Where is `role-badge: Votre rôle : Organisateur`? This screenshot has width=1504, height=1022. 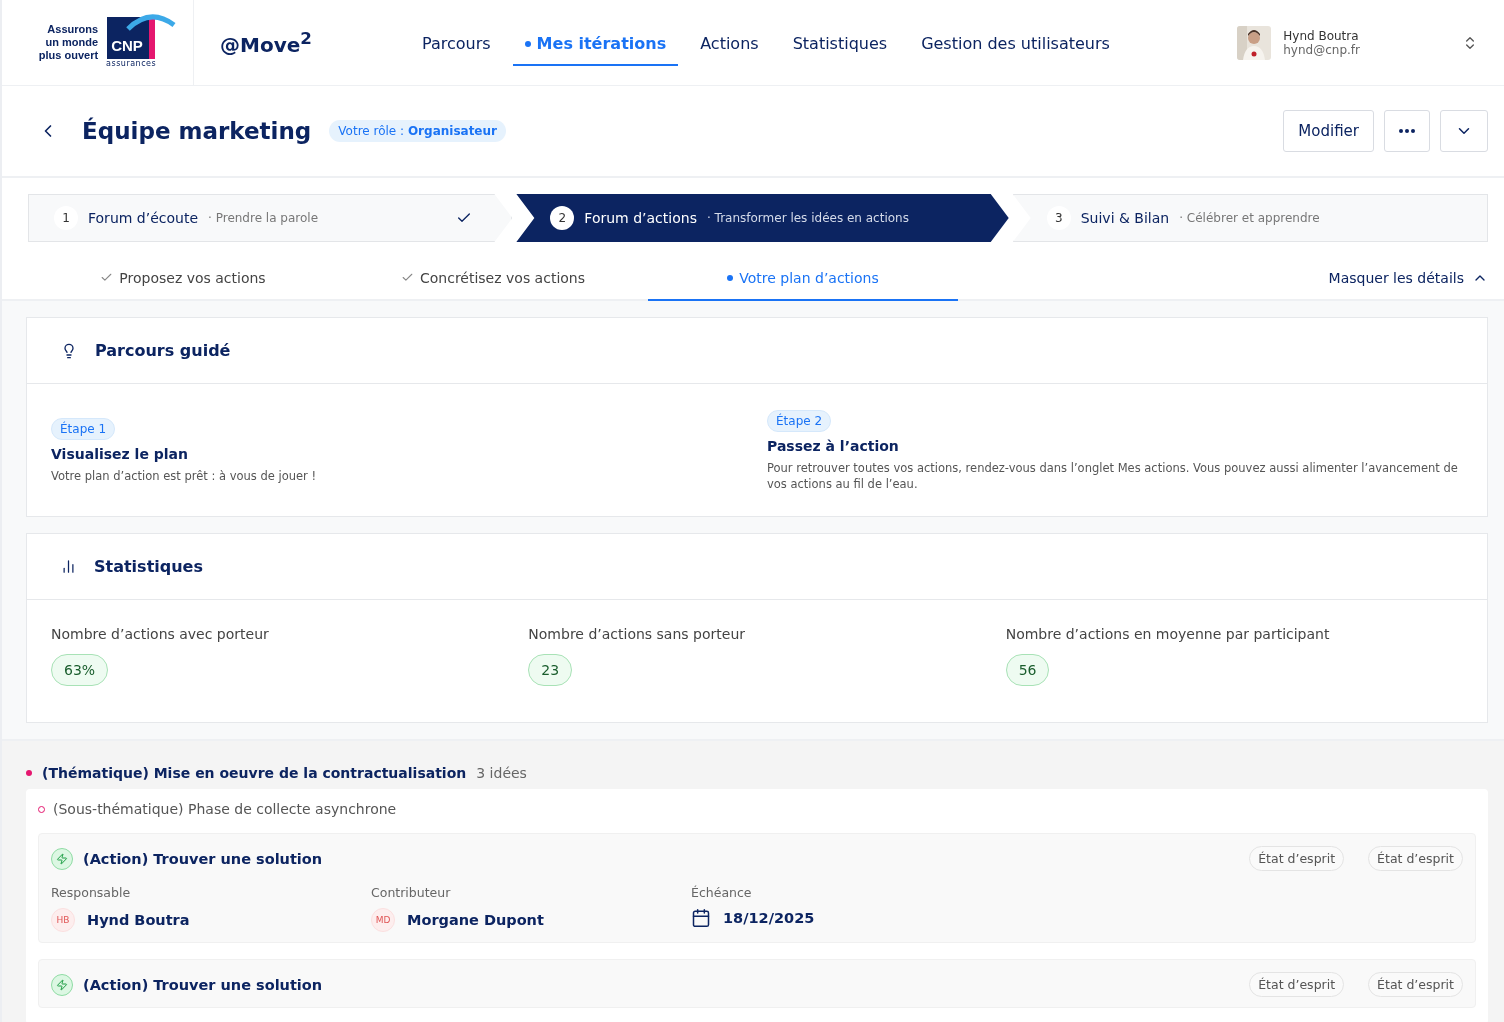
role-badge: Votre rôle : Organisateur is located at coordinates (417, 131).